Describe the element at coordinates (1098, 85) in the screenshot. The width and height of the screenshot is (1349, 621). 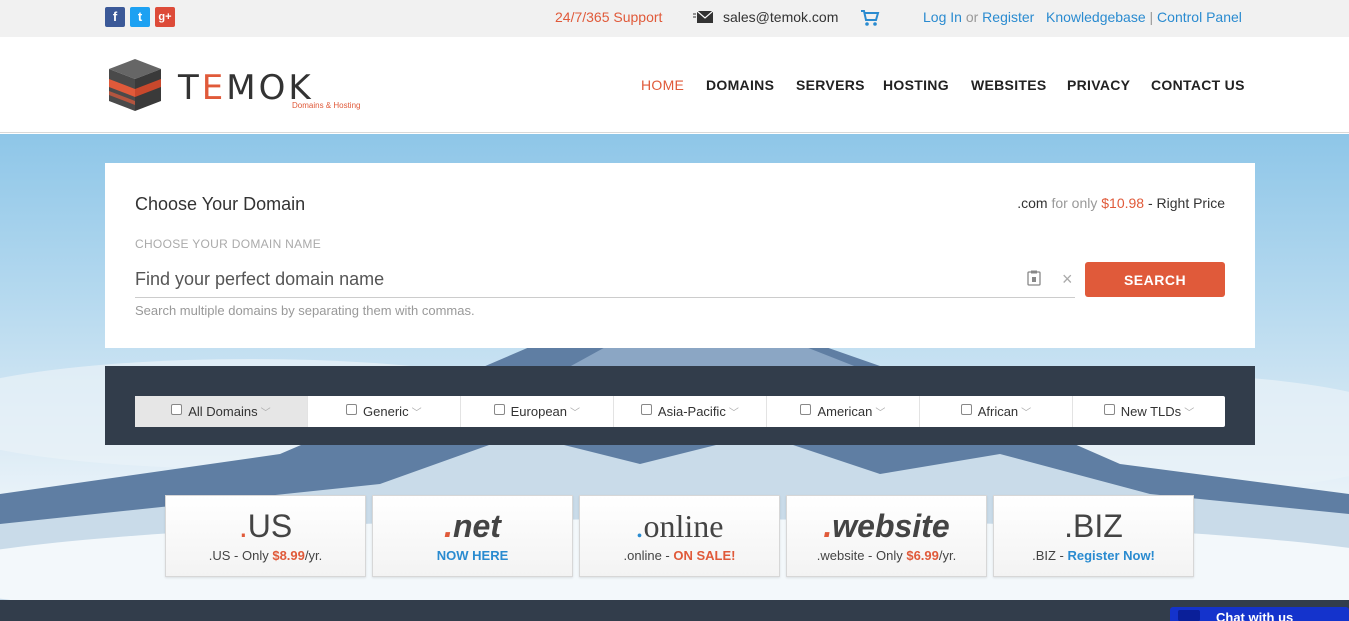
I see `nav-privacy: PRIVACY` at that location.